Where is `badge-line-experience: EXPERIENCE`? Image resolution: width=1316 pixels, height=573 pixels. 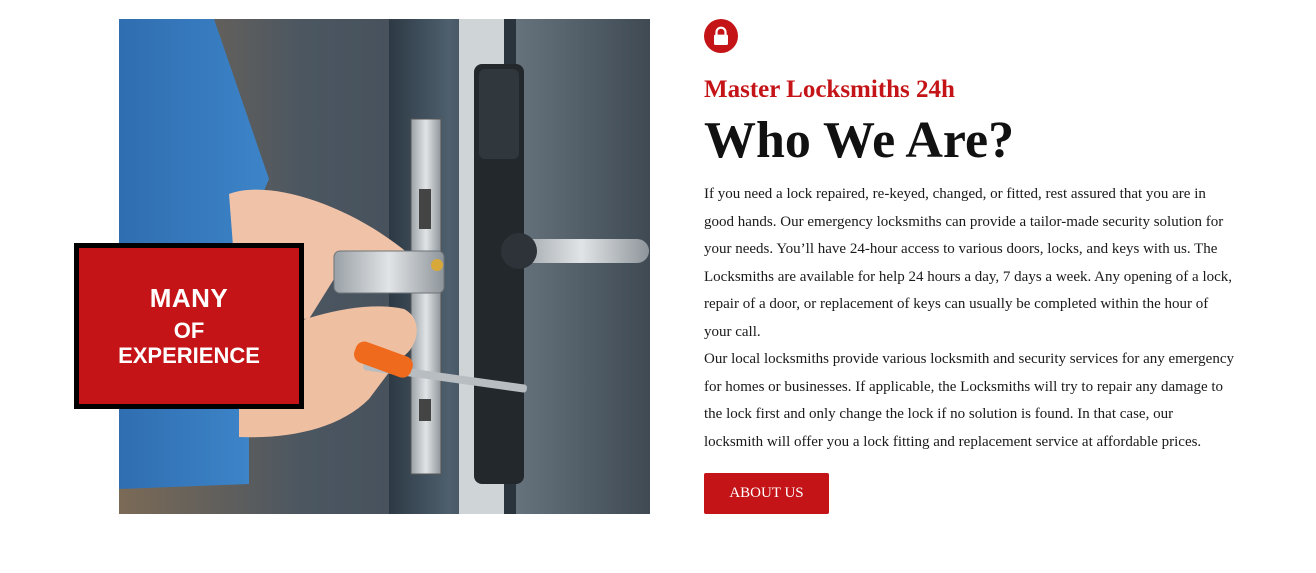
badge-line-experience: EXPERIENCE is located at coordinates (189, 355).